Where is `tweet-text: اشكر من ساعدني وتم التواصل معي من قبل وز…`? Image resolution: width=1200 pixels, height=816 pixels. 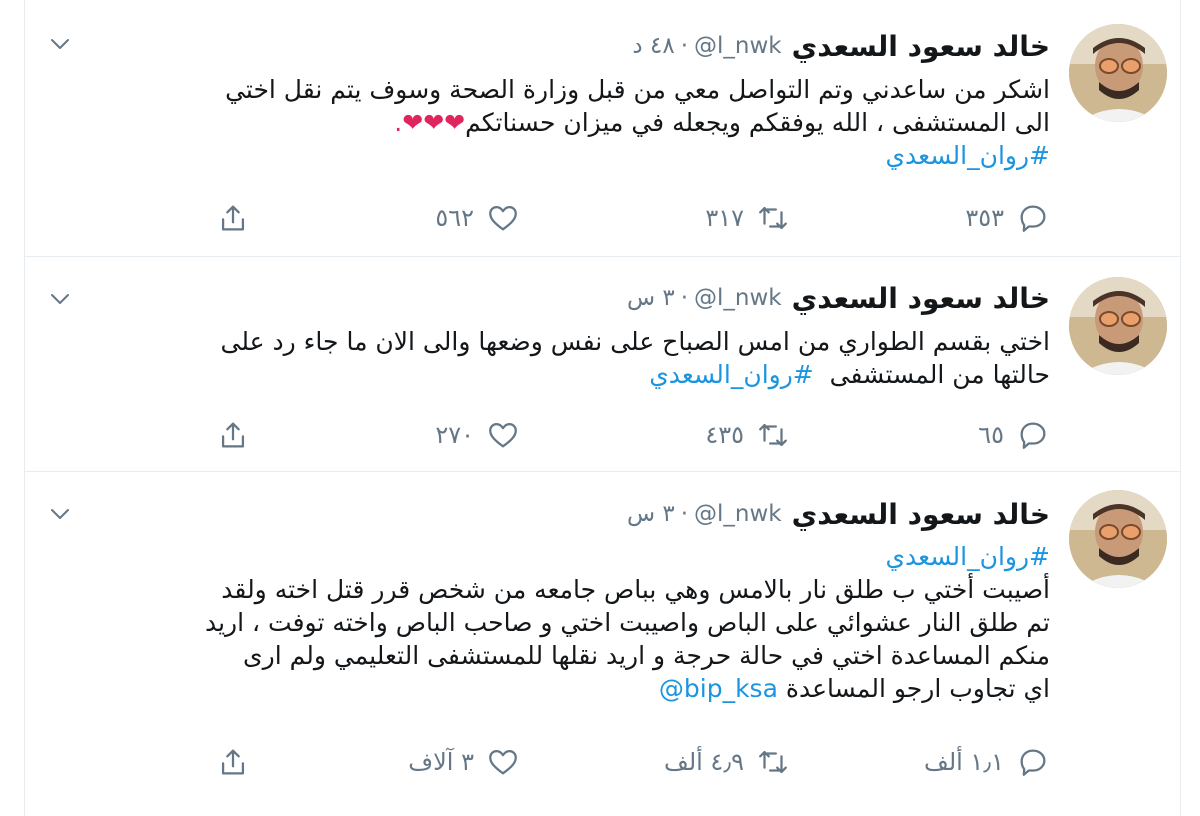 tweet-text: اشكر من ساعدني وتم التواصل معي من قبل وز… is located at coordinates (560, 122).